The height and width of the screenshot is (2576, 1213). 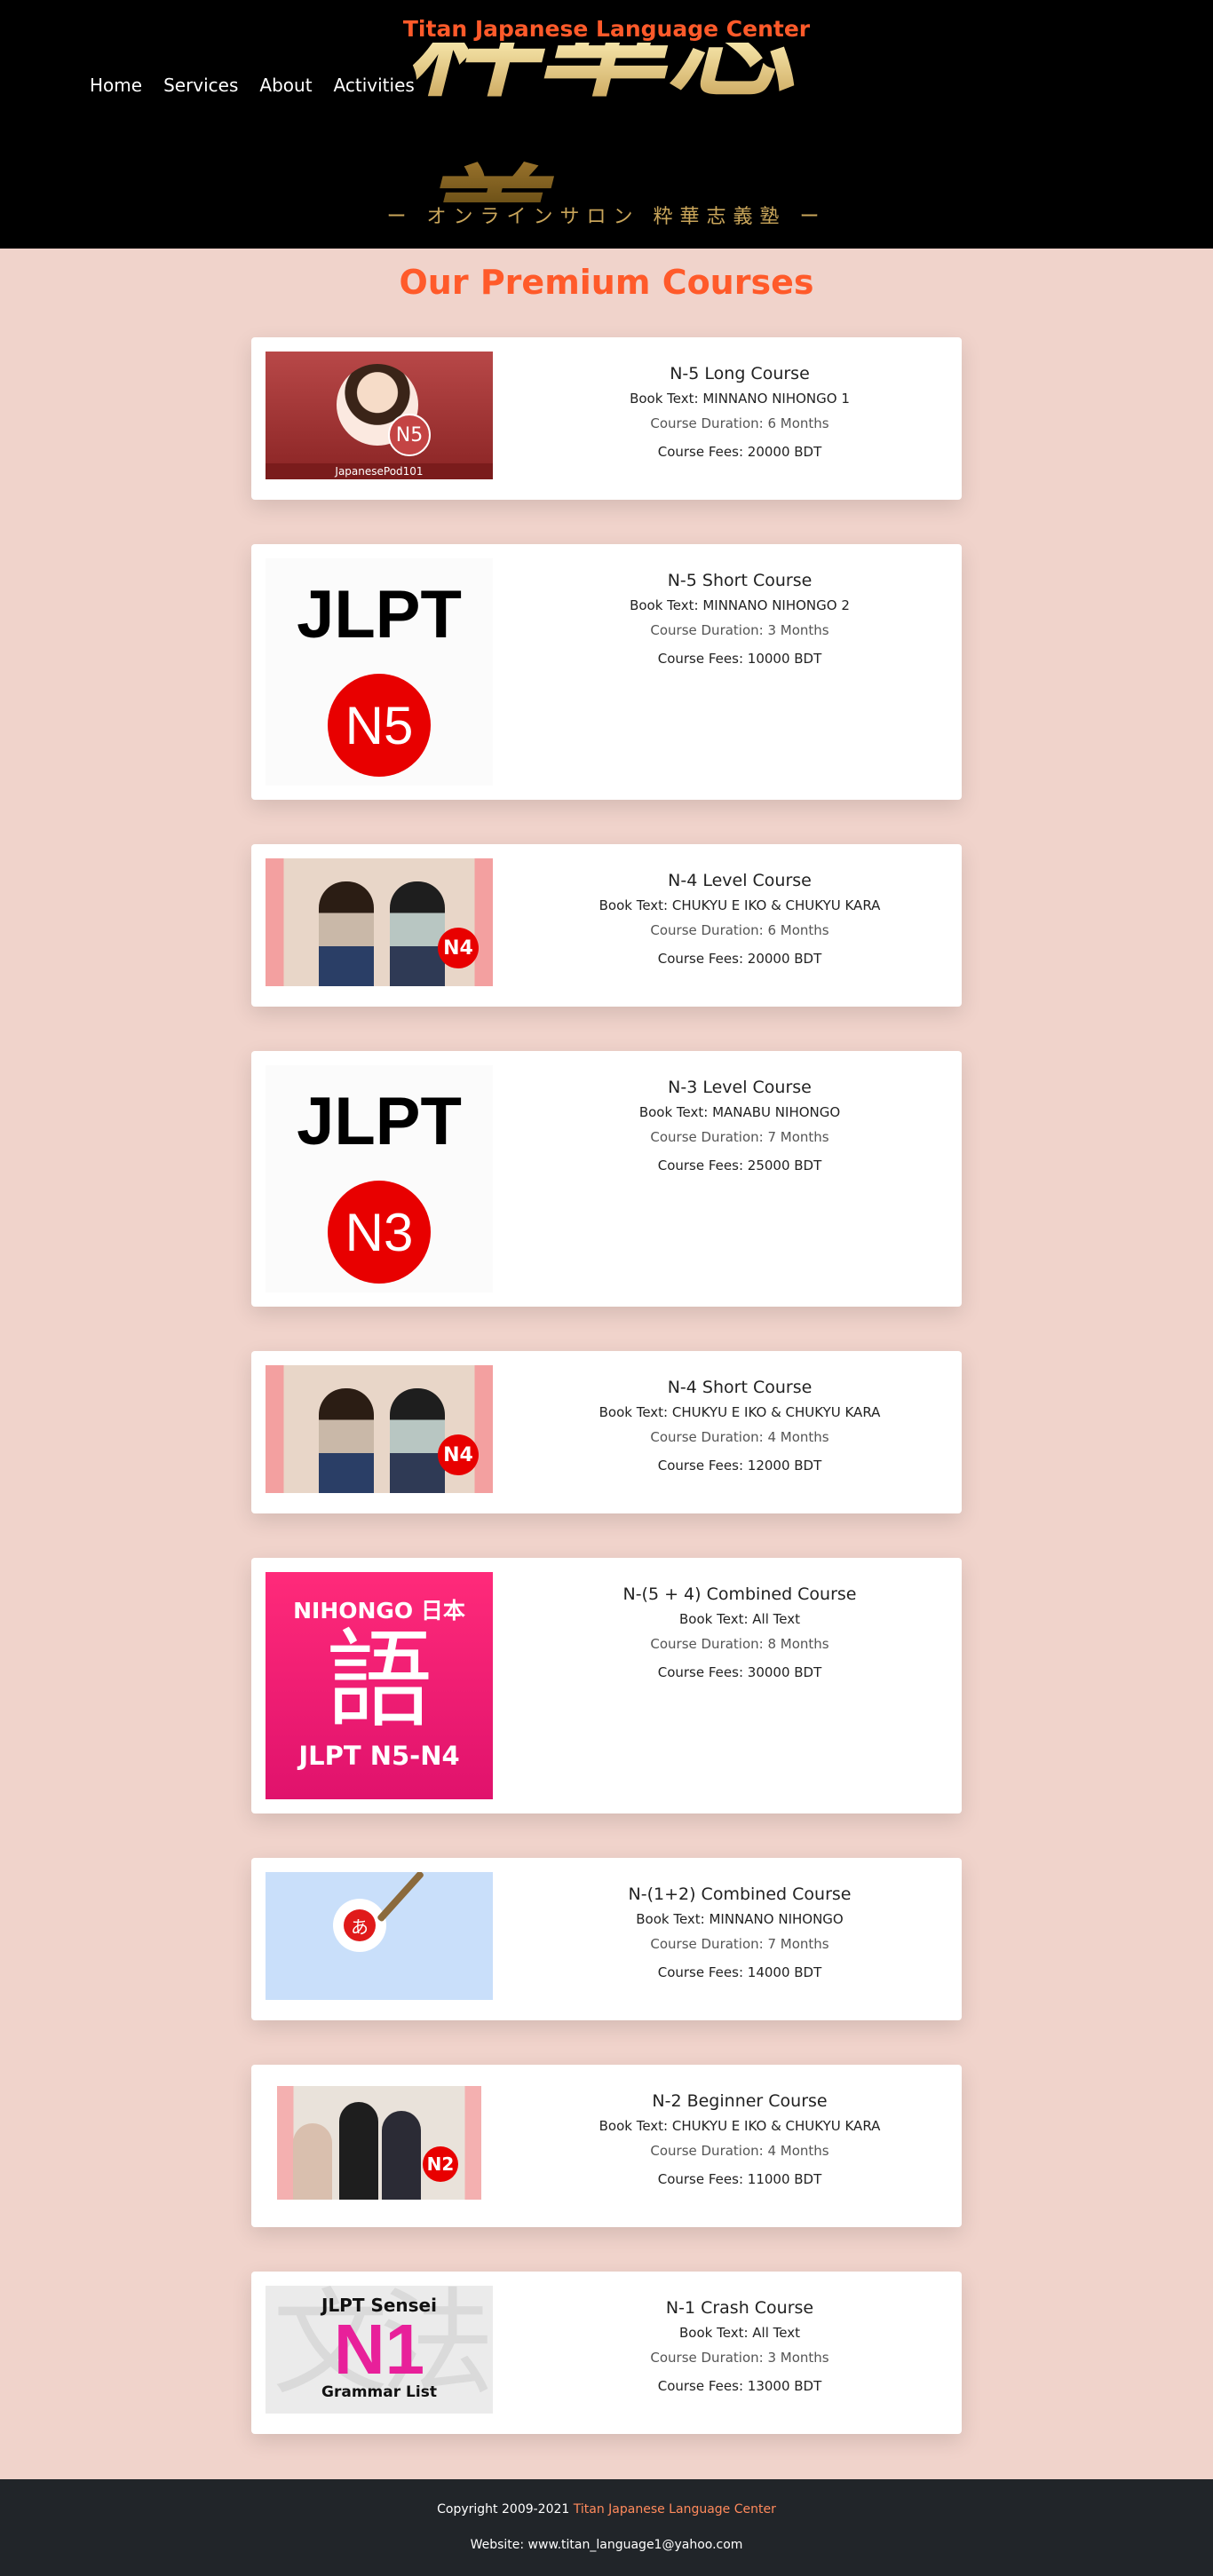 What do you see at coordinates (401, 1897) in the screenshot?
I see `brush-icon` at bounding box center [401, 1897].